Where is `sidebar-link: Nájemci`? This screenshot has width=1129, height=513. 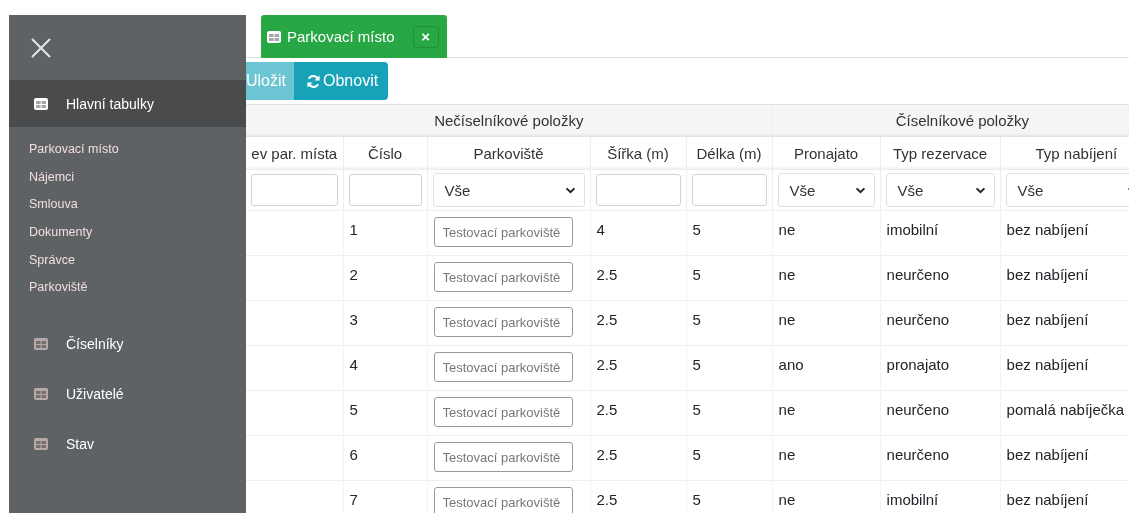 sidebar-link: Nájemci is located at coordinates (137, 180).